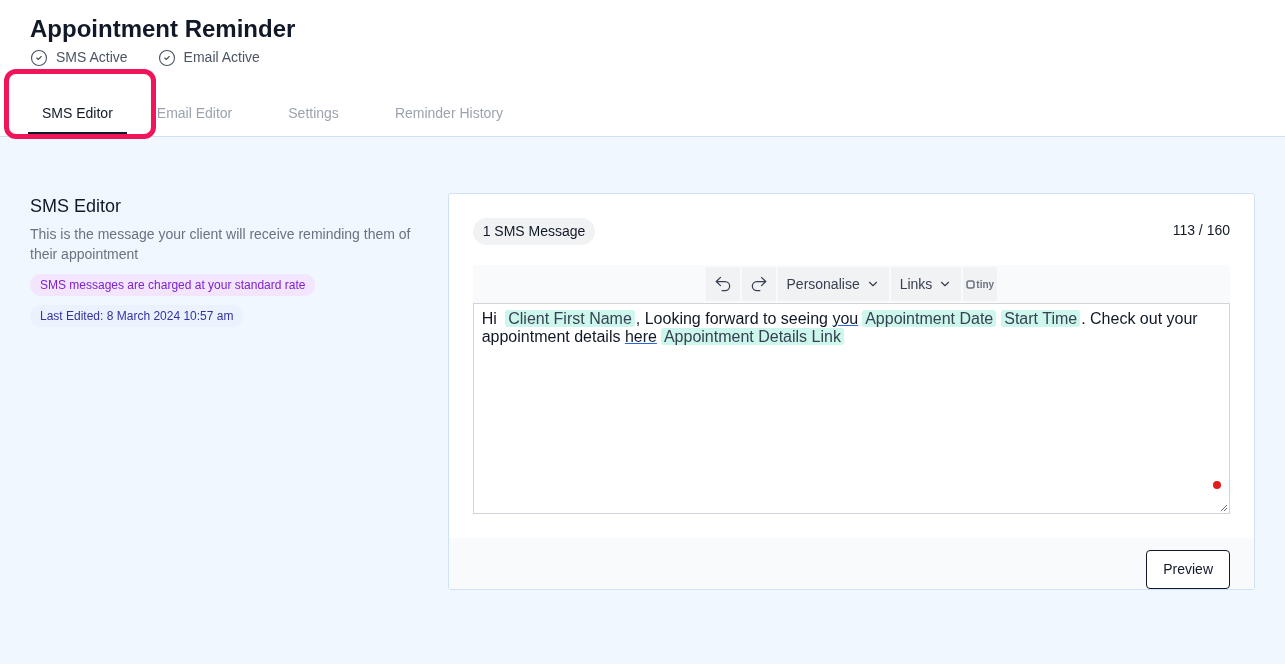  I want to click on status-label: Email Active, so click(221, 57).